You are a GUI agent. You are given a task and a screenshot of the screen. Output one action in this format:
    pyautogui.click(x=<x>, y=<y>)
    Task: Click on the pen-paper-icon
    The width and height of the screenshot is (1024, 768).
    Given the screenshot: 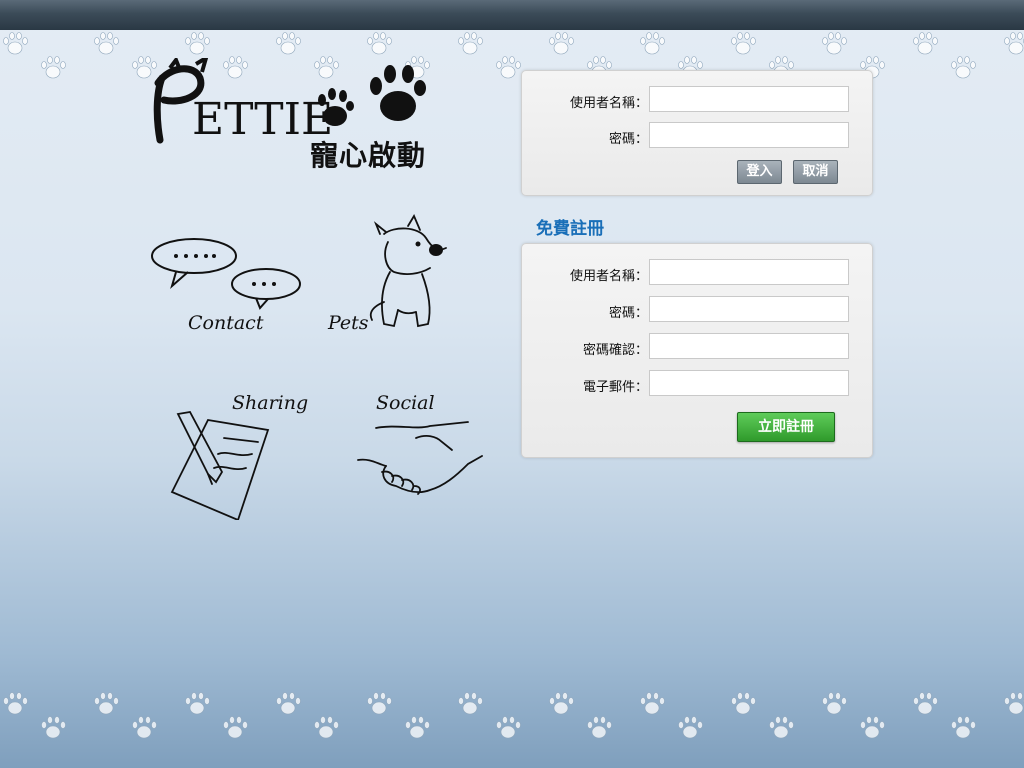 What is the action you would take?
    pyautogui.click(x=220, y=465)
    